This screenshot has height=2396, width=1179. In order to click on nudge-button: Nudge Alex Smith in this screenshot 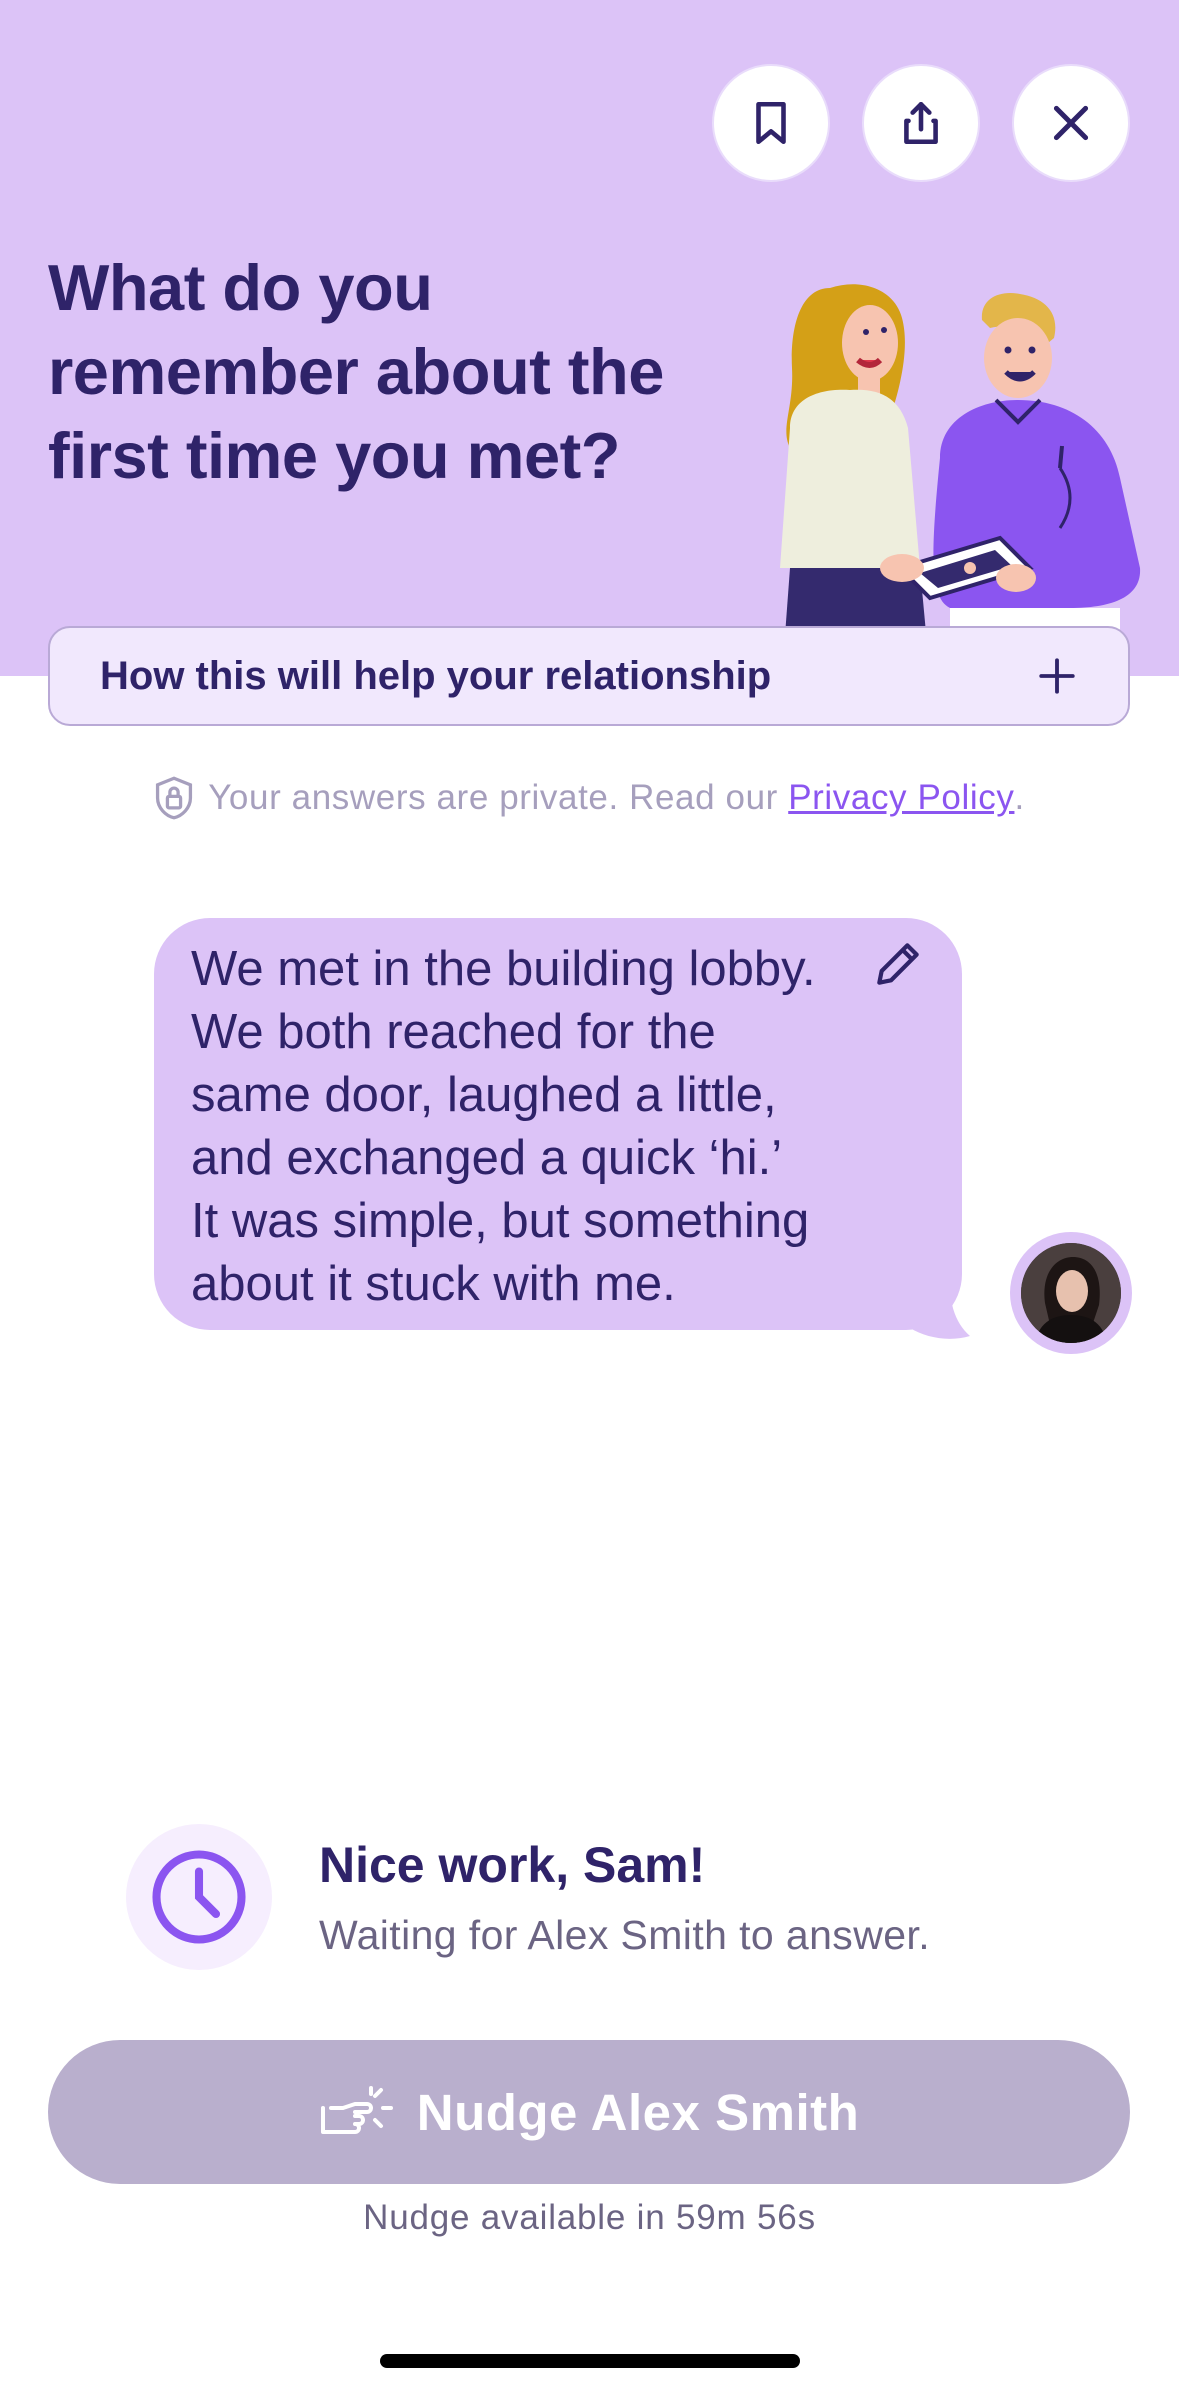, I will do `click(589, 2112)`.